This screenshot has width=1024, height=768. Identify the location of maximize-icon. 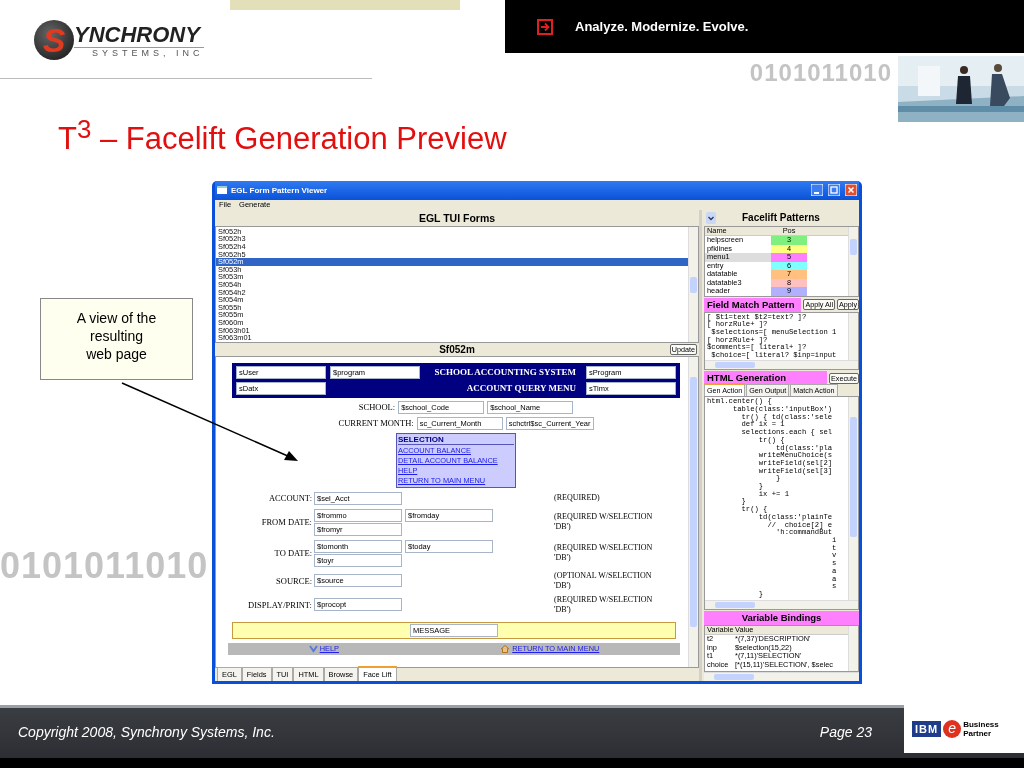
(834, 190).